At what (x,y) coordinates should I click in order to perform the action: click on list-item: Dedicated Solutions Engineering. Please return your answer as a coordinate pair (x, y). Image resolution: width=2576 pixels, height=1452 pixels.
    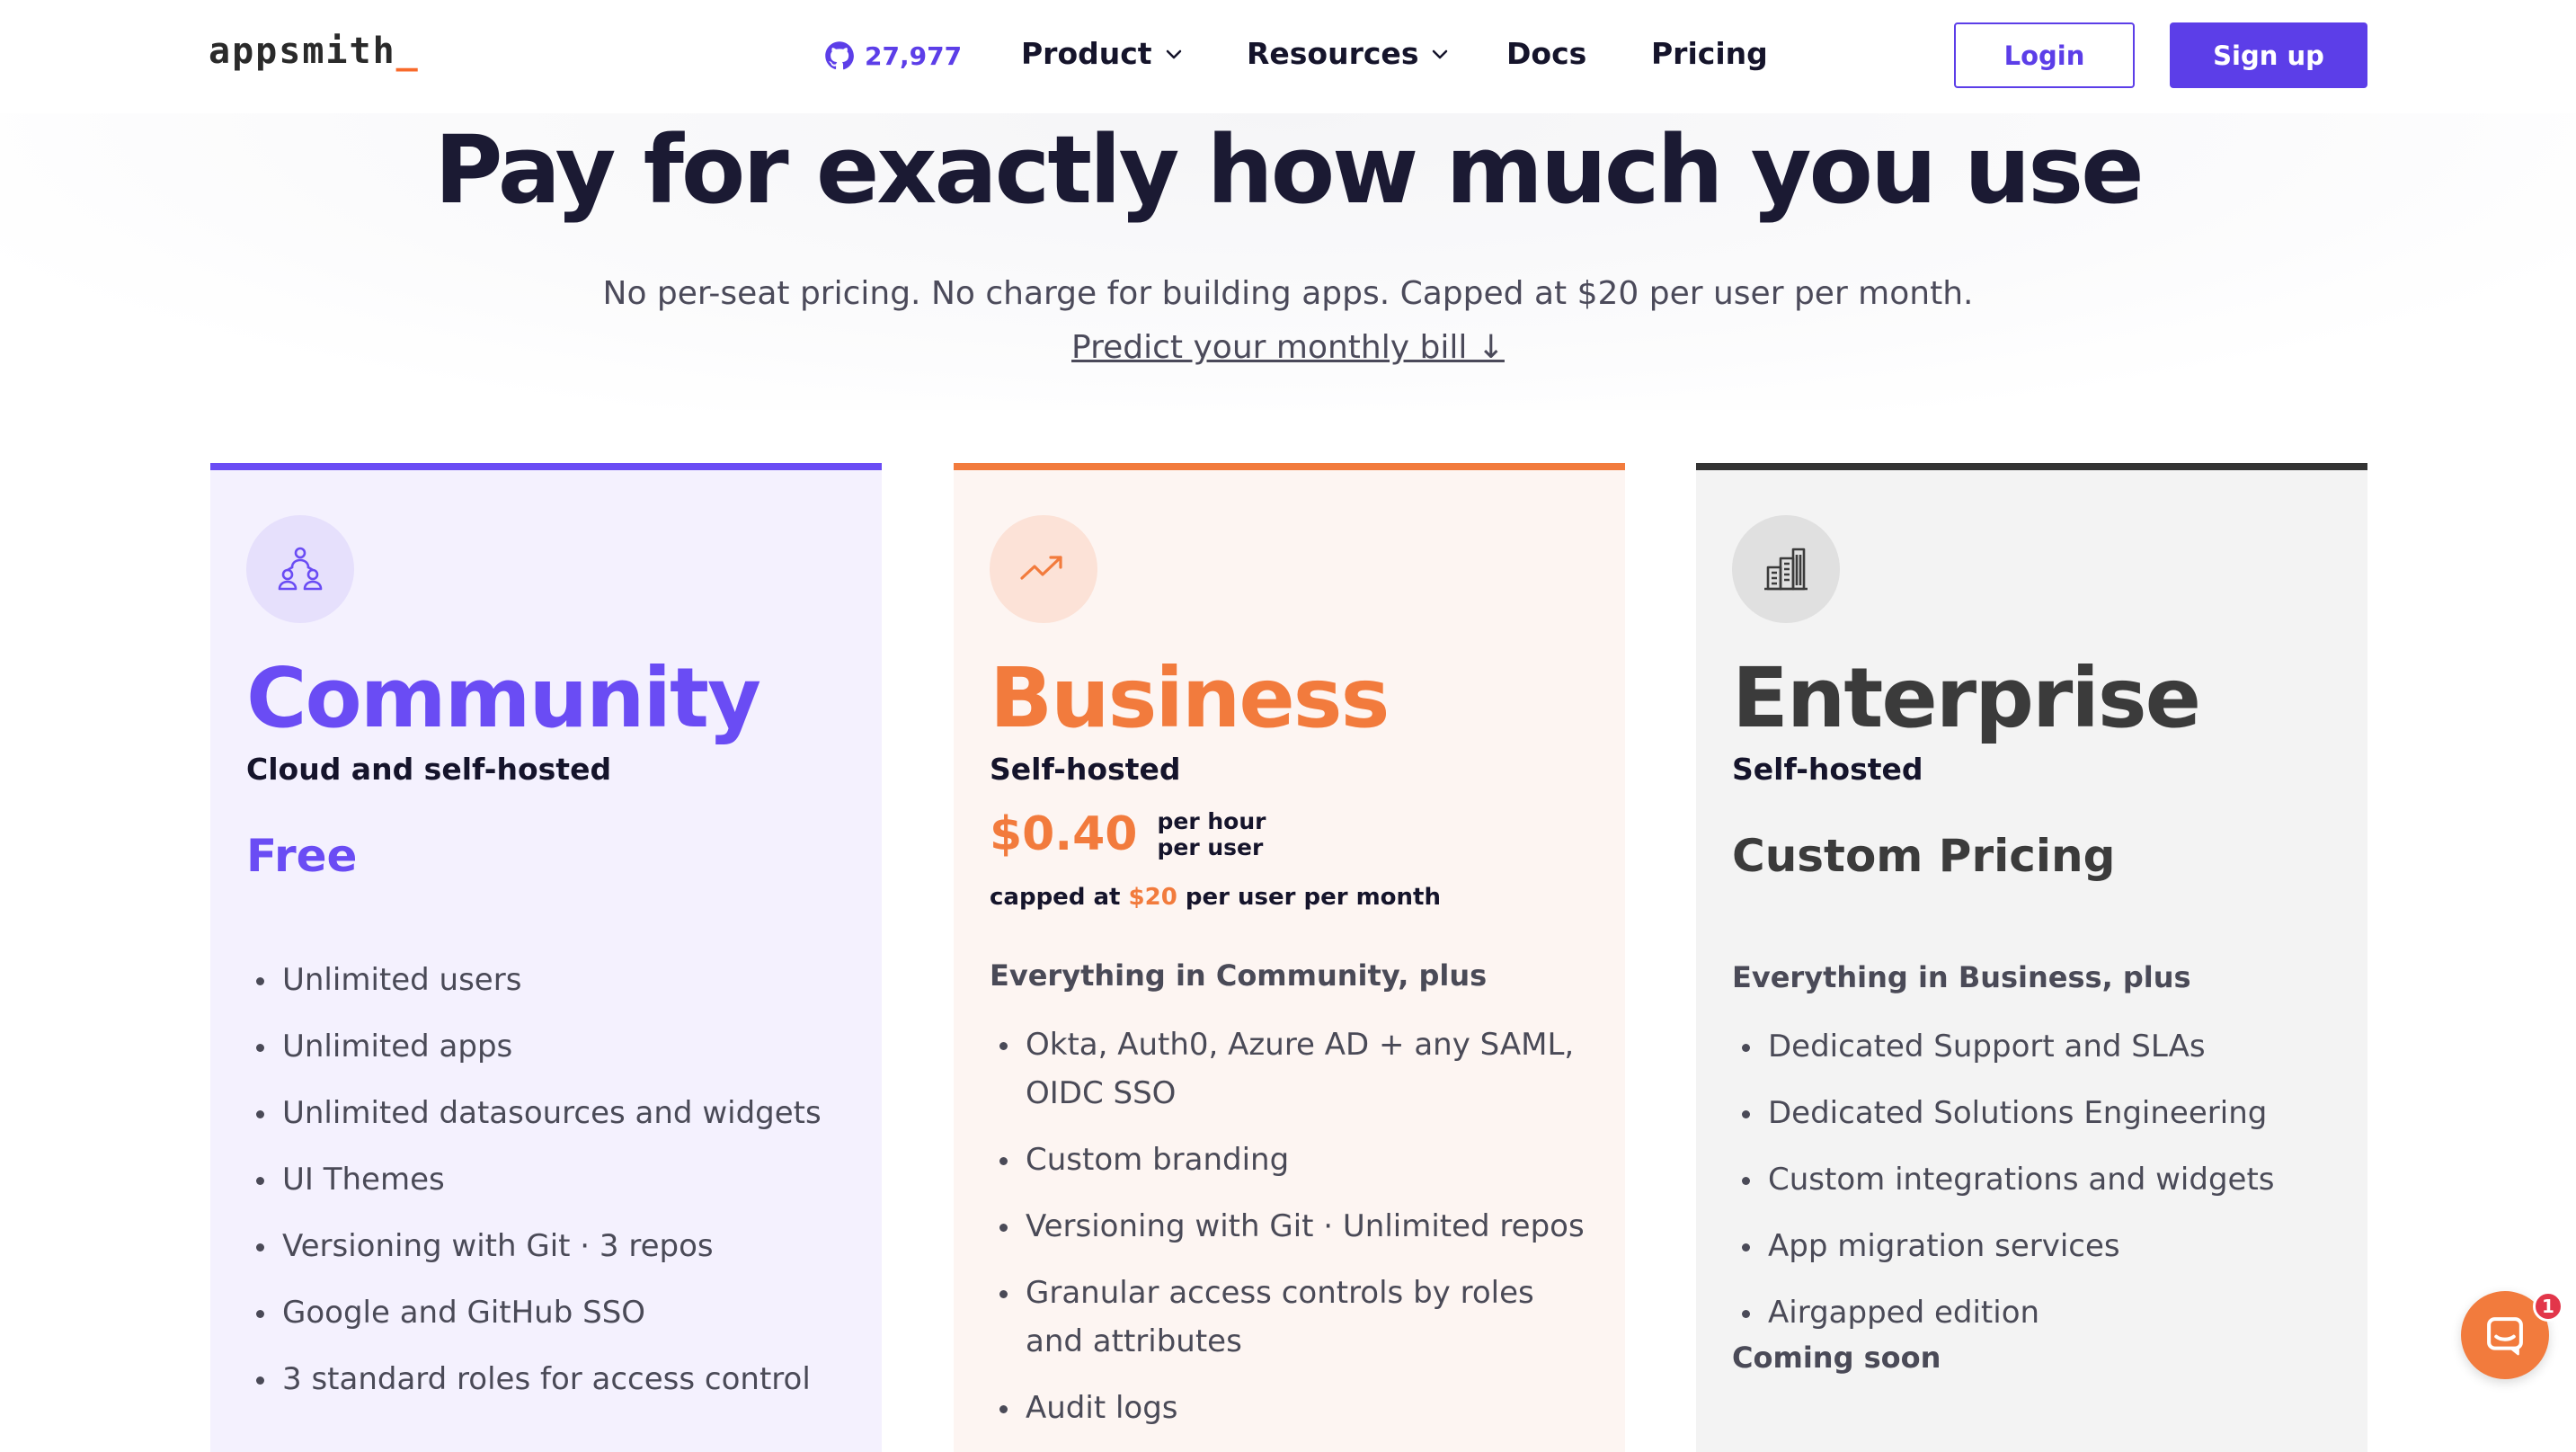
    Looking at the image, I should click on (2037, 1113).